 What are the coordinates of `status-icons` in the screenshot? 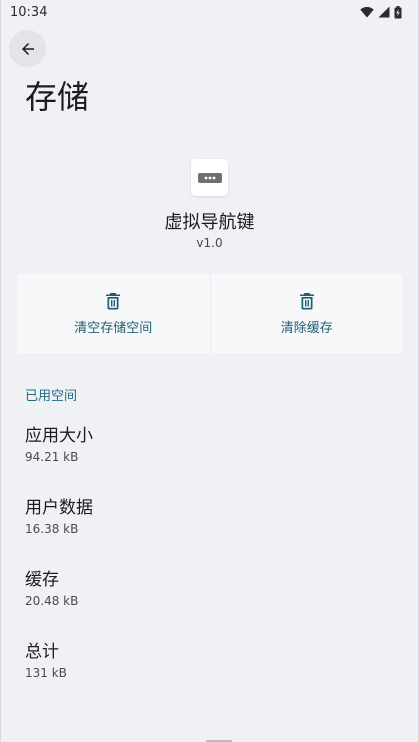 It's located at (381, 12).